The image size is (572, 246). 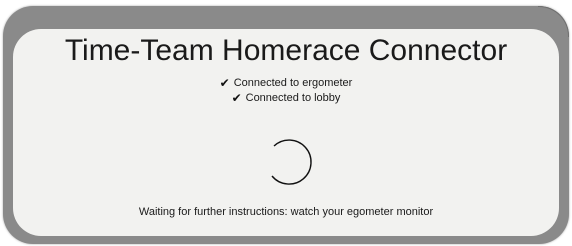 I want to click on status-item-lobby: ✔ Connected to lobby, so click(x=286, y=98).